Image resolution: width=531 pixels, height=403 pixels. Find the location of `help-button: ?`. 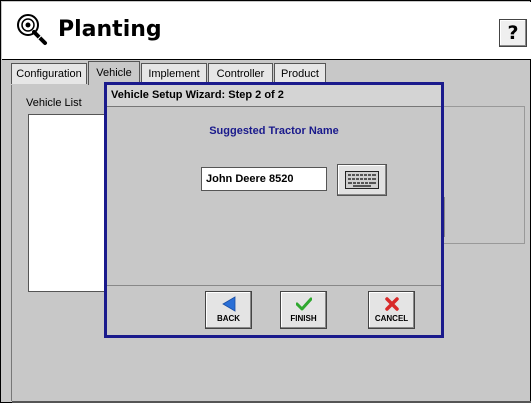

help-button: ? is located at coordinates (513, 33).